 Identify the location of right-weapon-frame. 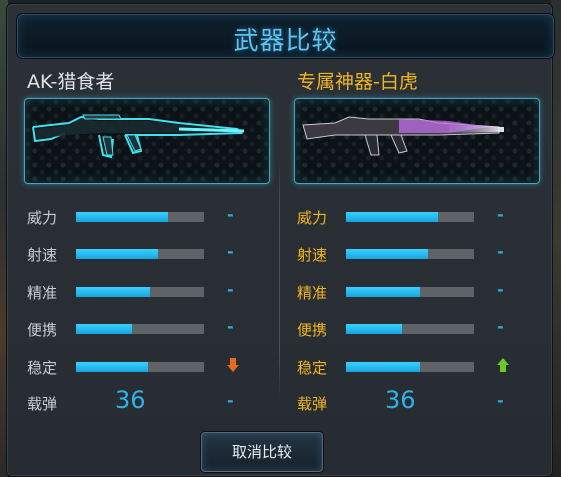
(417, 141).